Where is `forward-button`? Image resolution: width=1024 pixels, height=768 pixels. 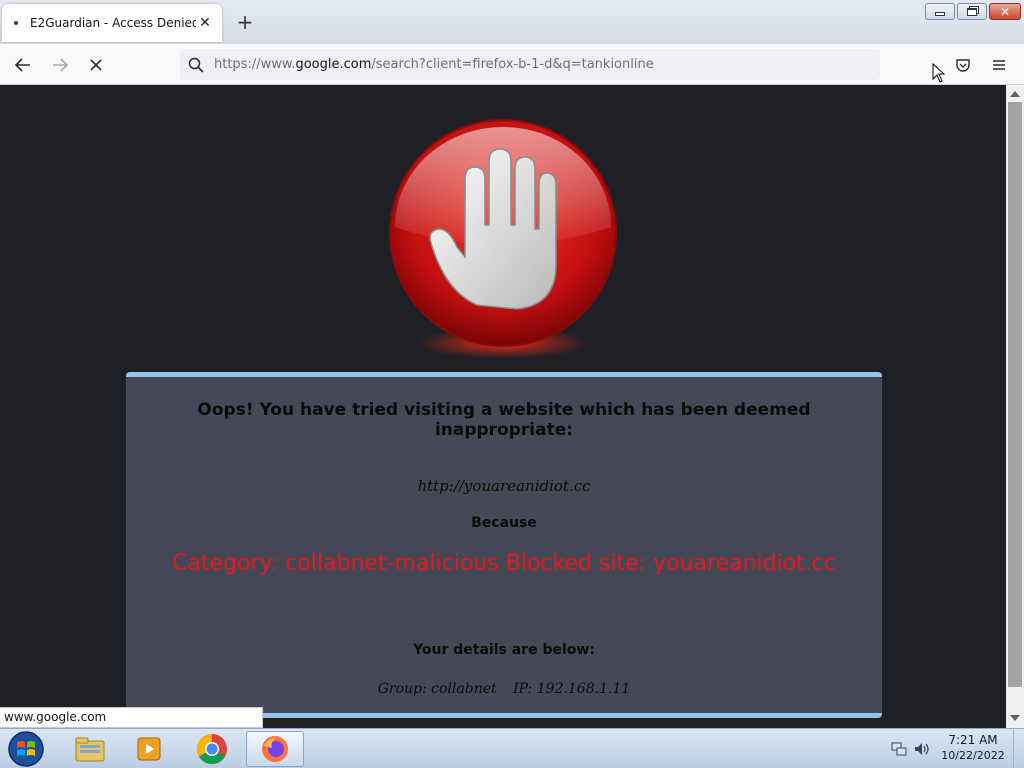 forward-button is located at coordinates (60, 65).